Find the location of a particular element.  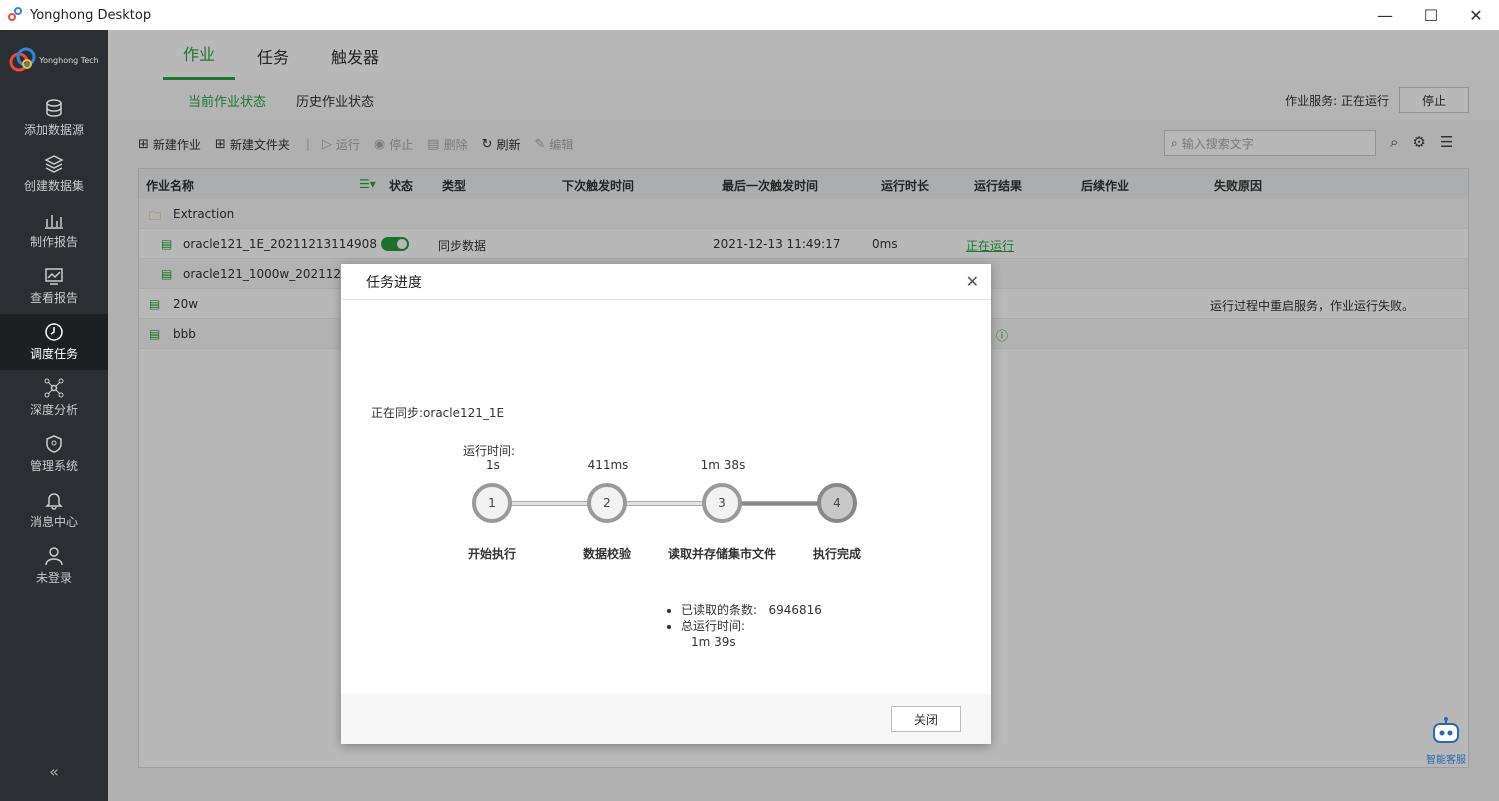

clock-icon is located at coordinates (54, 332).